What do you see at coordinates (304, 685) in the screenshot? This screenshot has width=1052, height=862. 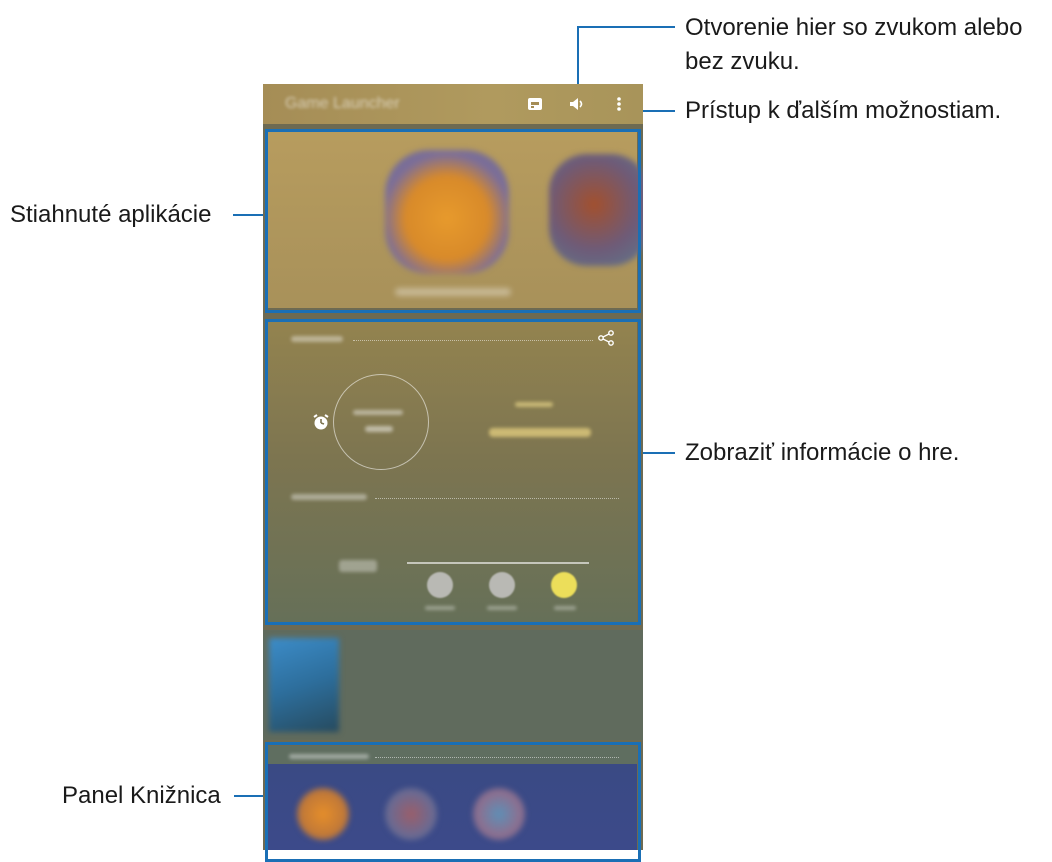 I see `promo-thumbnail` at bounding box center [304, 685].